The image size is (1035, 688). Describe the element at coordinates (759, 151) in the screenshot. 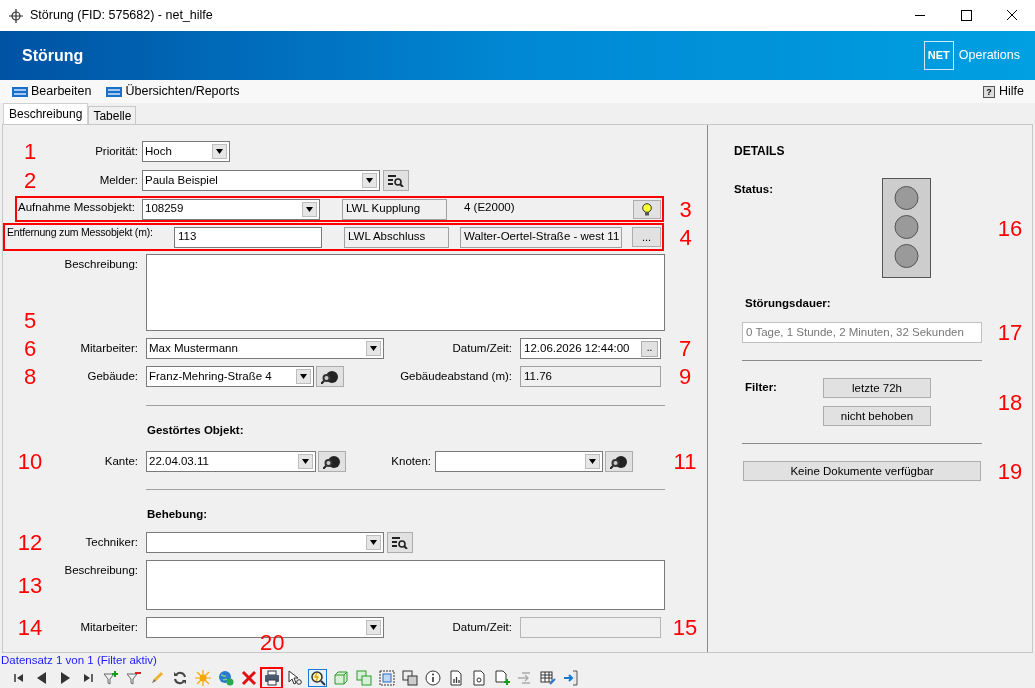

I see `panel-heading: DETAILS` at that location.